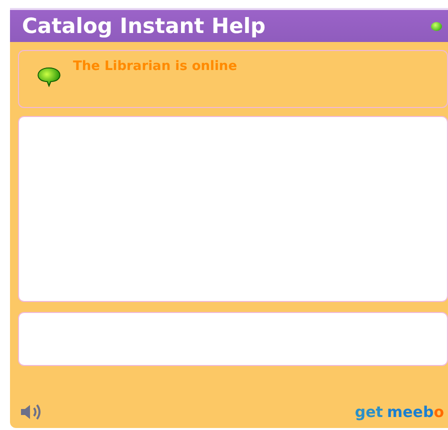  What do you see at coordinates (399, 412) in the screenshot?
I see `meebo-link: get meebo` at bounding box center [399, 412].